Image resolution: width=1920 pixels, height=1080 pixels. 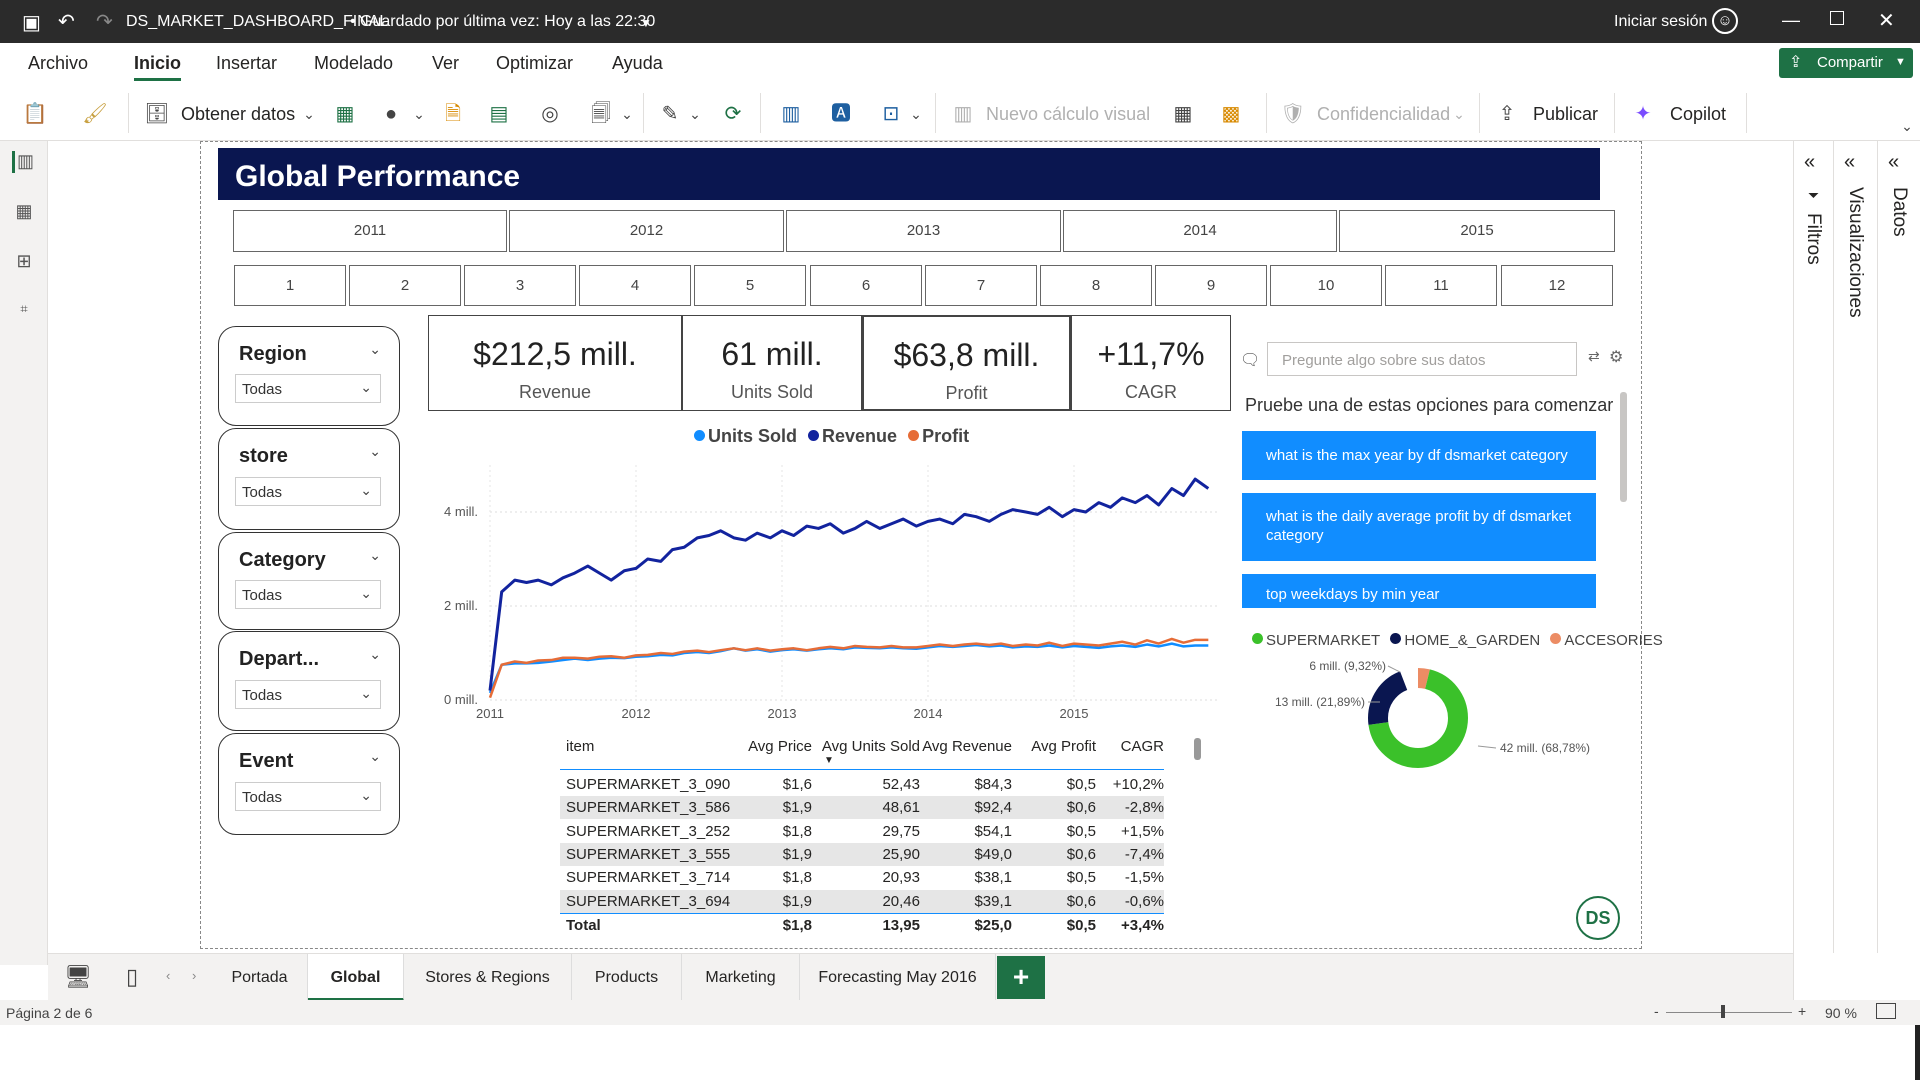 I want to click on ribbon-collapse-icon: ⌄, so click(x=1907, y=126).